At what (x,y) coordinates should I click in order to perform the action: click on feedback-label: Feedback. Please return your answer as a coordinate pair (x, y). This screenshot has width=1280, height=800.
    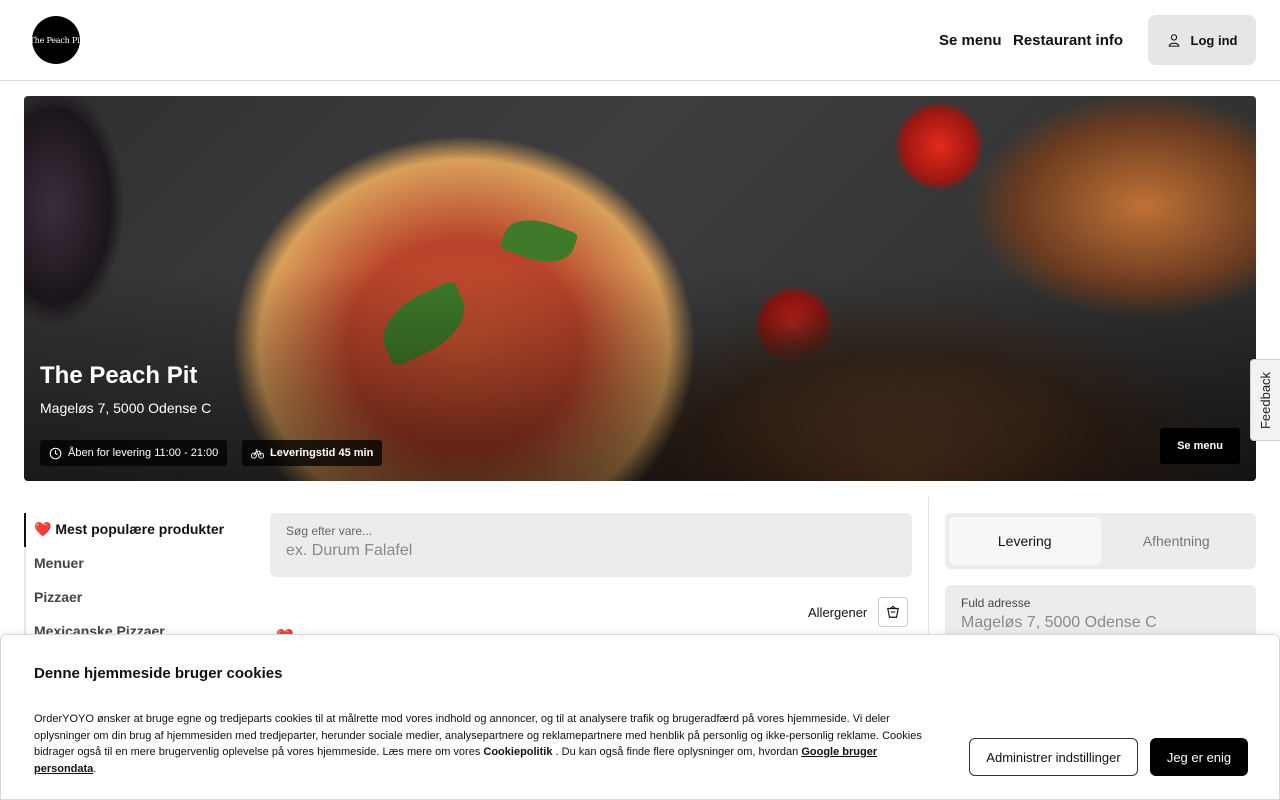
    Looking at the image, I should click on (1265, 400).